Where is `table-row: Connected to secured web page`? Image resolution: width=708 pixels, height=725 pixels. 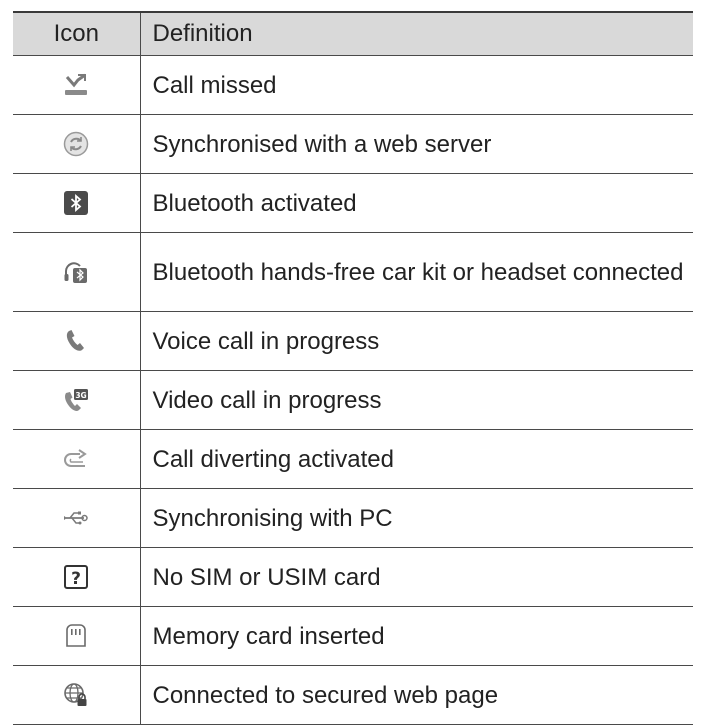
table-row: Connected to secured web page is located at coordinates (353, 695).